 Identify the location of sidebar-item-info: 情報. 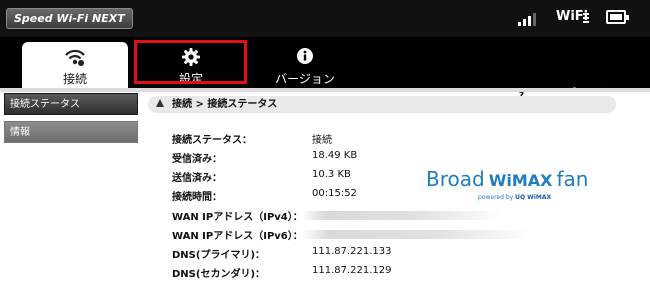
(71, 132).